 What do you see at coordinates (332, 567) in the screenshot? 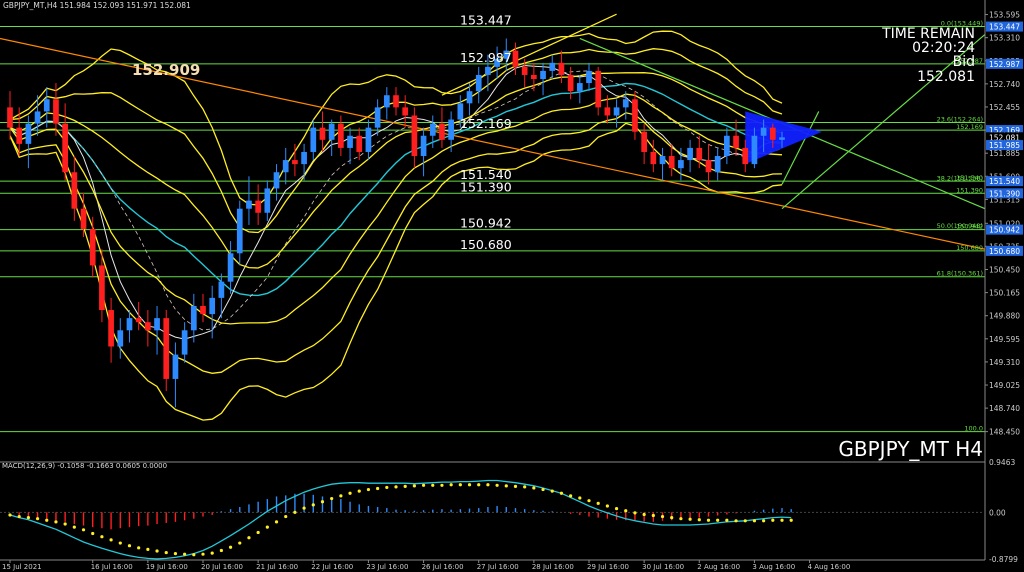
I see `time-tick-label: 22 Jul 16:00` at bounding box center [332, 567].